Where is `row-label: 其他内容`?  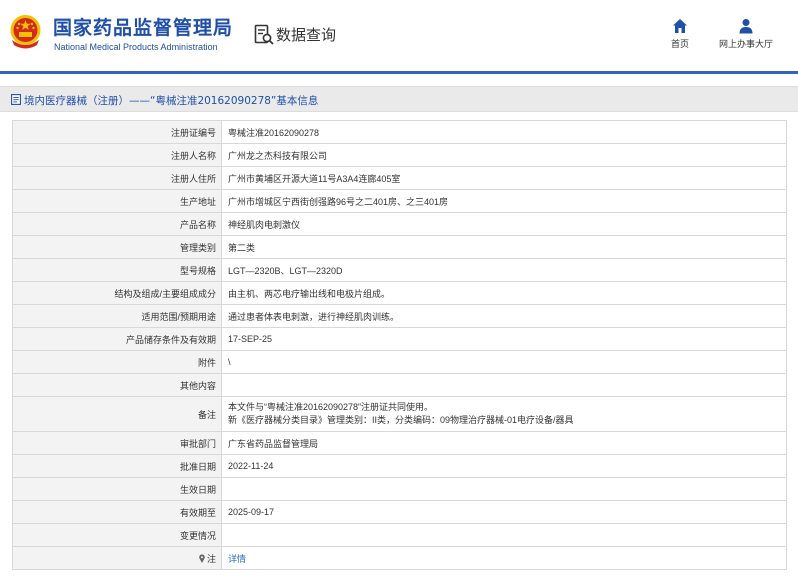
row-label: 其他内容 is located at coordinates (117, 385).